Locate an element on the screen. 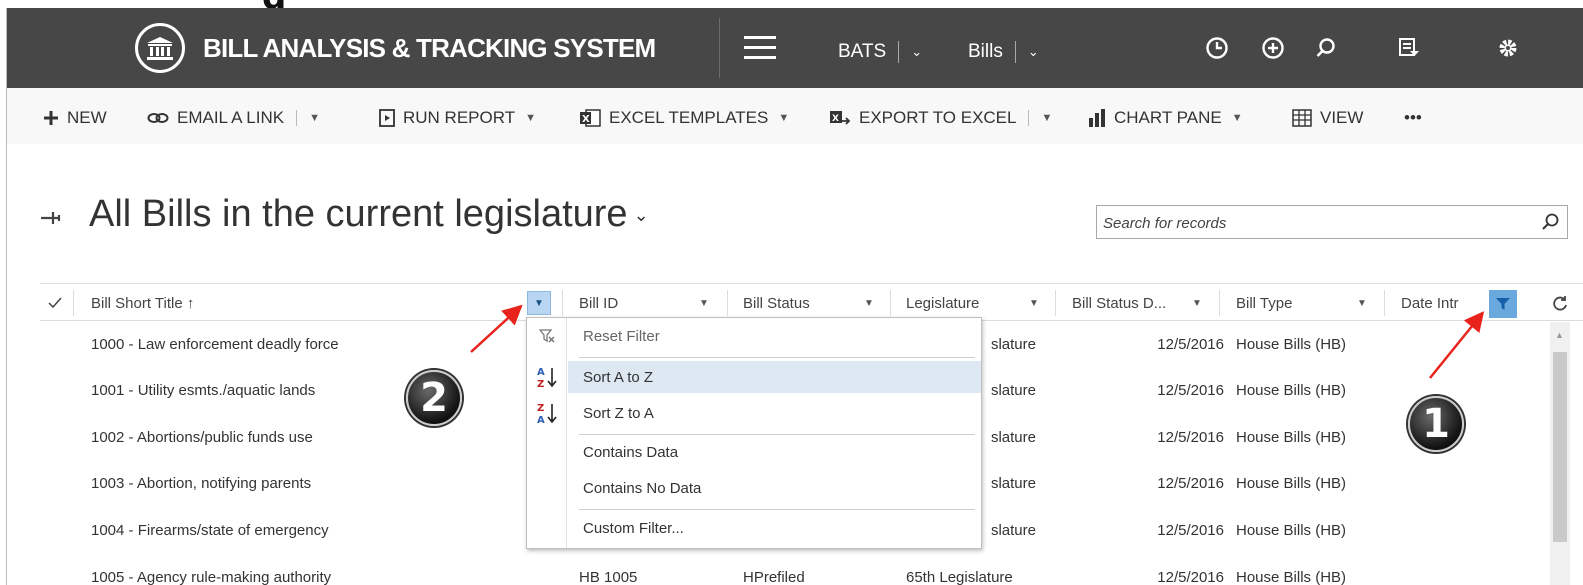 This screenshot has width=1583, height=585. excel-icon: X is located at coordinates (590, 118).